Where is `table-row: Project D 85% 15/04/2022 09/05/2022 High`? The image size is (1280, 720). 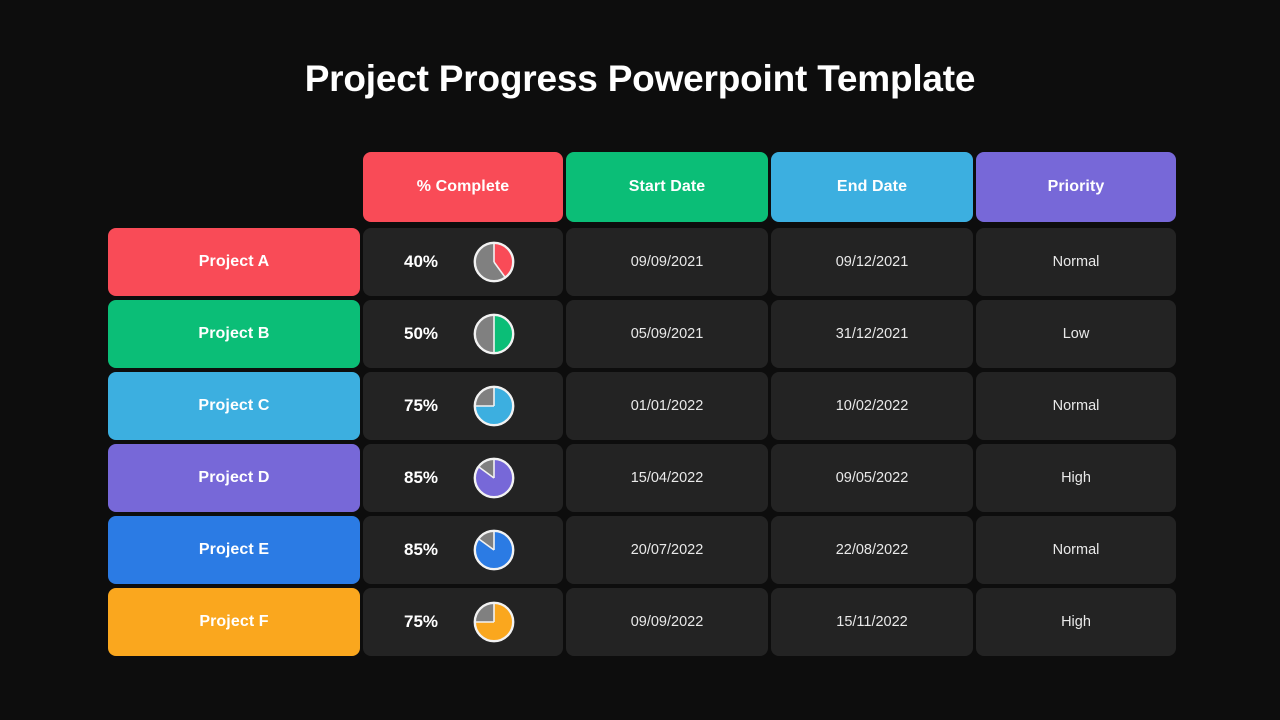 table-row: Project D 85% 15/04/2022 09/05/2022 High is located at coordinates (642, 478).